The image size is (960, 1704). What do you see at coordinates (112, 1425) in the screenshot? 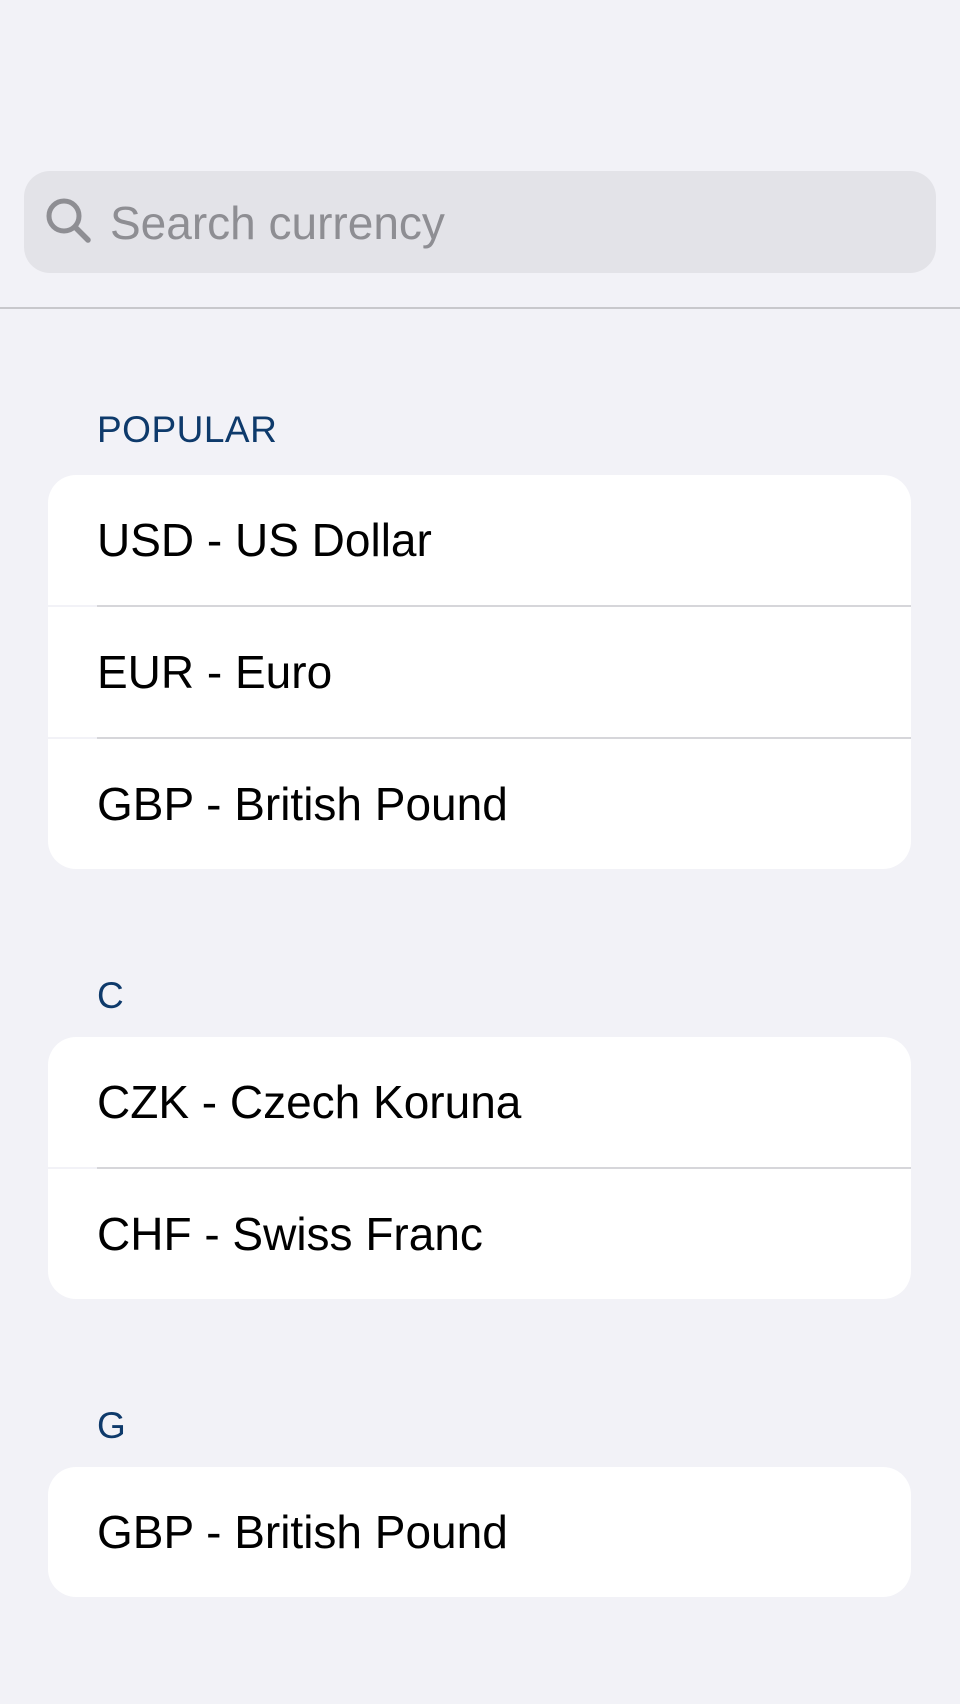
I see `section-header-g: G` at bounding box center [112, 1425].